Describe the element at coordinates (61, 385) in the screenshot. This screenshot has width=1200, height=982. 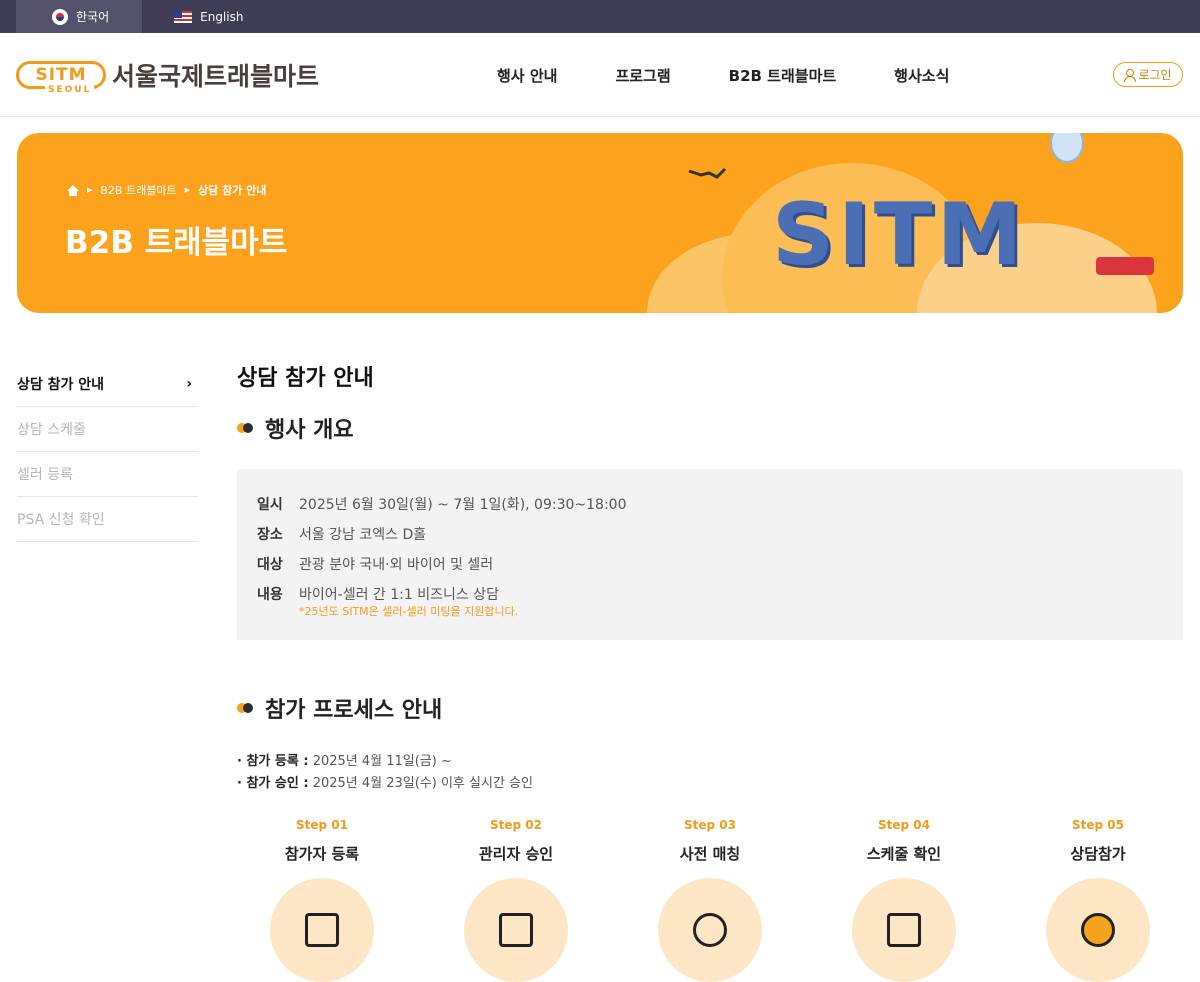
I see `side-item-label: 상담 참가 안내` at that location.